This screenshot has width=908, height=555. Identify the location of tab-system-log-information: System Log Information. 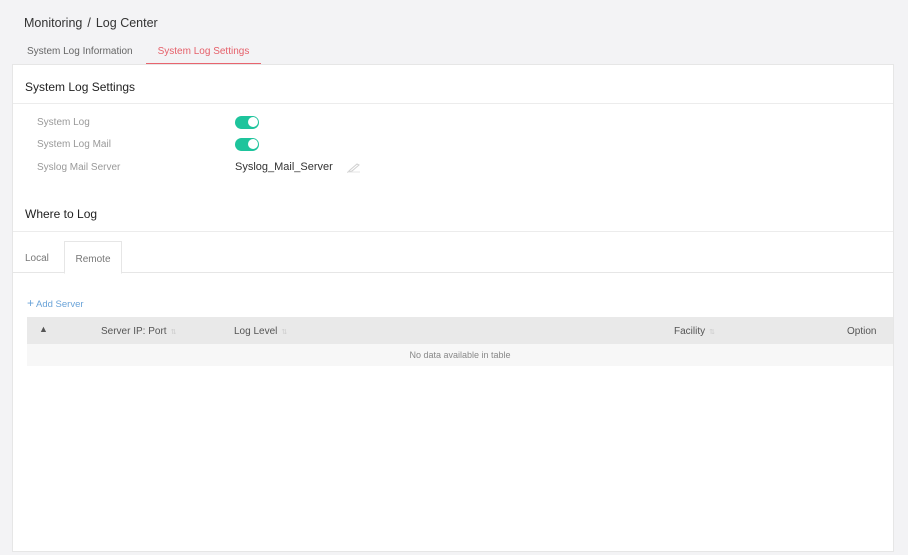
(80, 52).